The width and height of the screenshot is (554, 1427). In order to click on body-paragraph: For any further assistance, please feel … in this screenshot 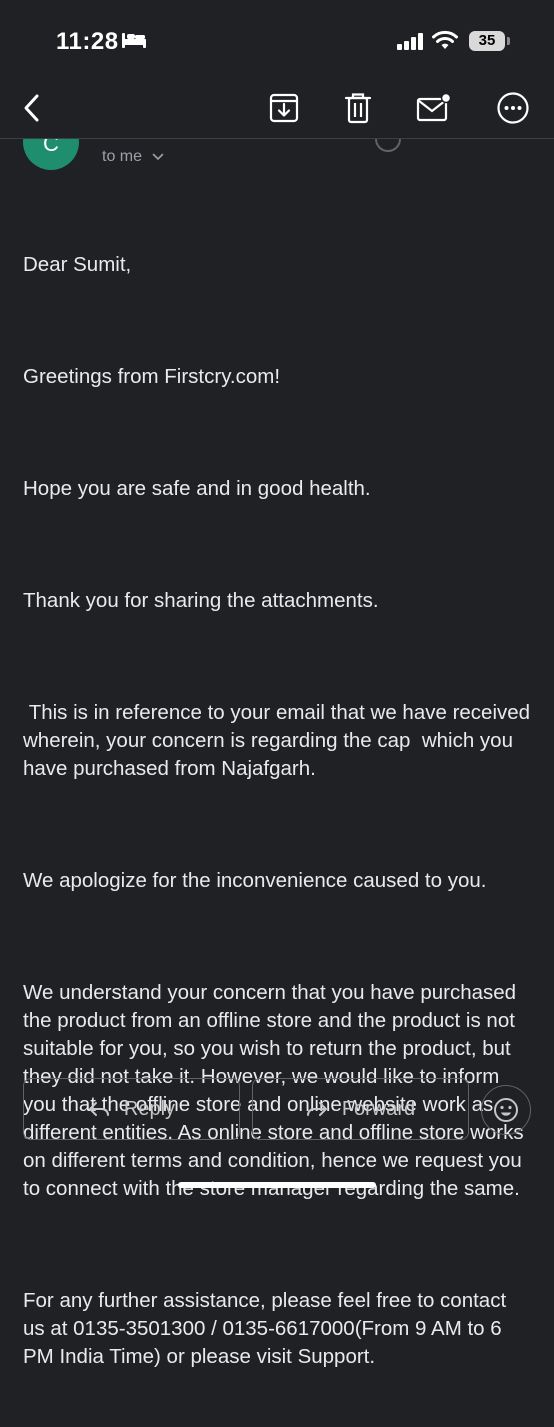, I will do `click(267, 1328)`.